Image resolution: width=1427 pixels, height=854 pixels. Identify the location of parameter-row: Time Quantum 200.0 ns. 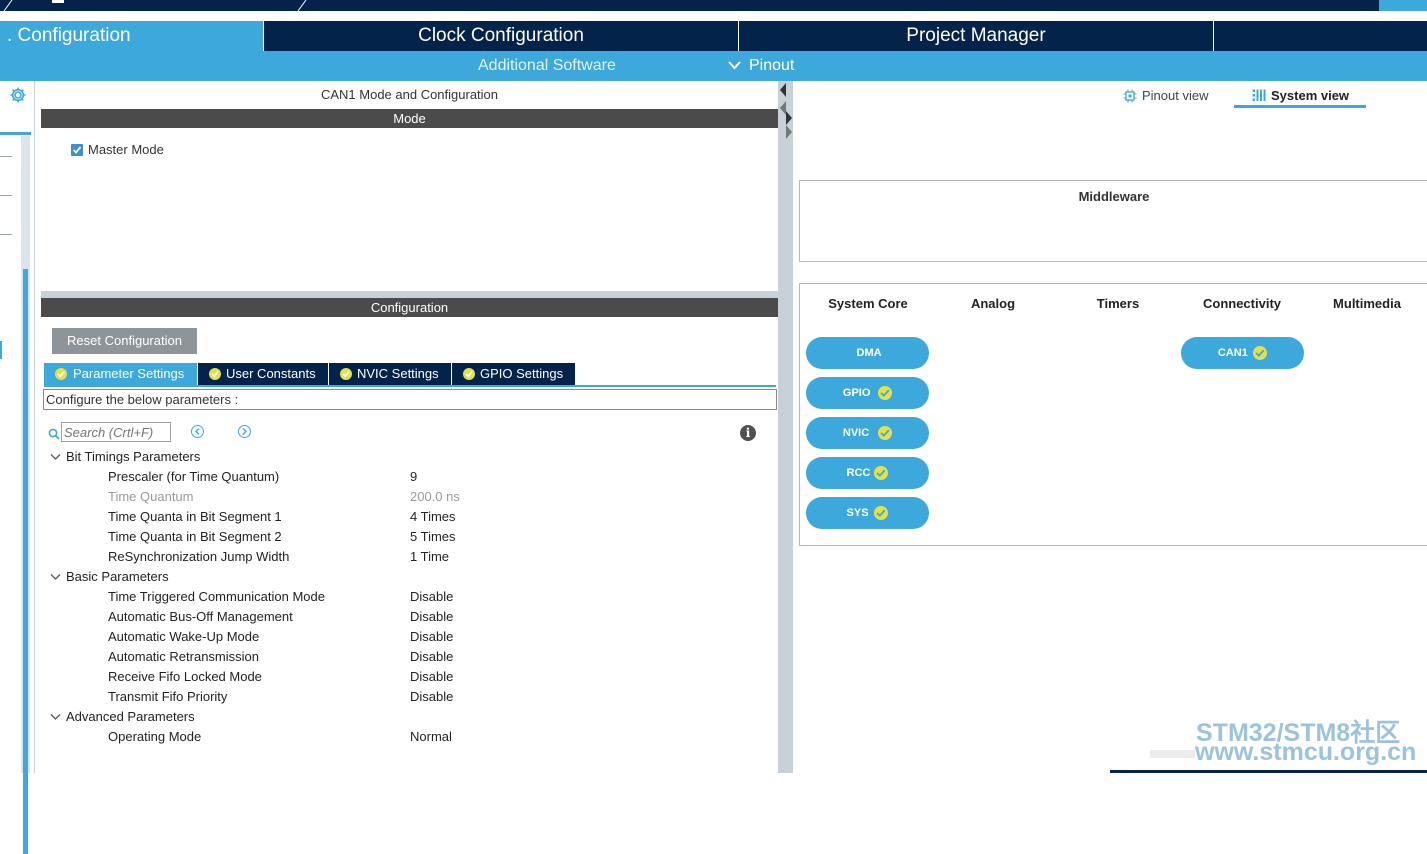
(433, 497).